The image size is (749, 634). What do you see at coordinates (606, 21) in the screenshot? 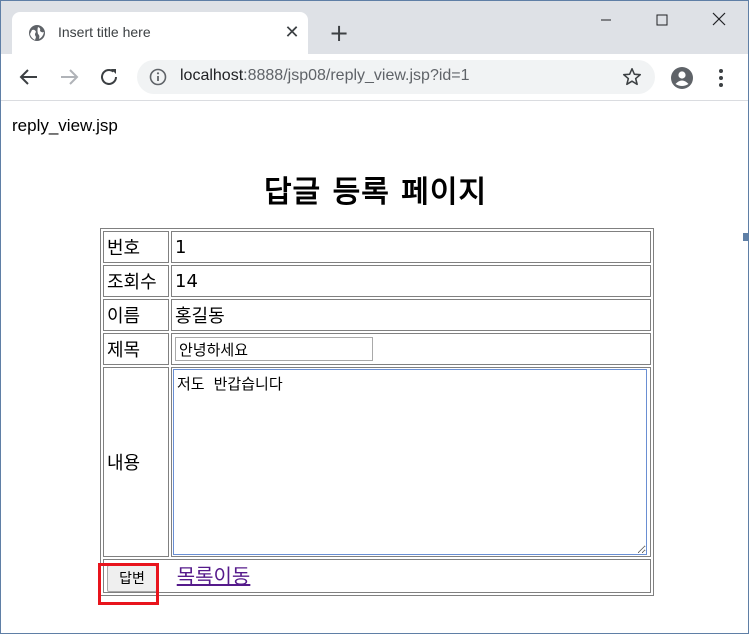
I see `minimize-icon` at bounding box center [606, 21].